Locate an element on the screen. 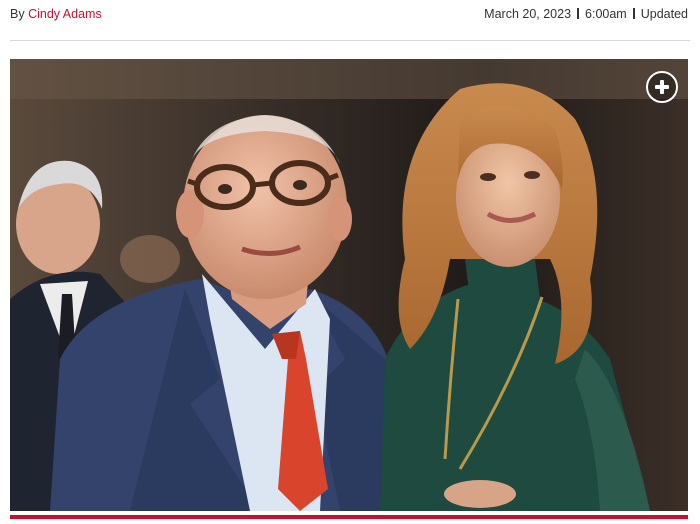 This screenshot has height=524, width=700. expand-image-button is located at coordinates (662, 87).